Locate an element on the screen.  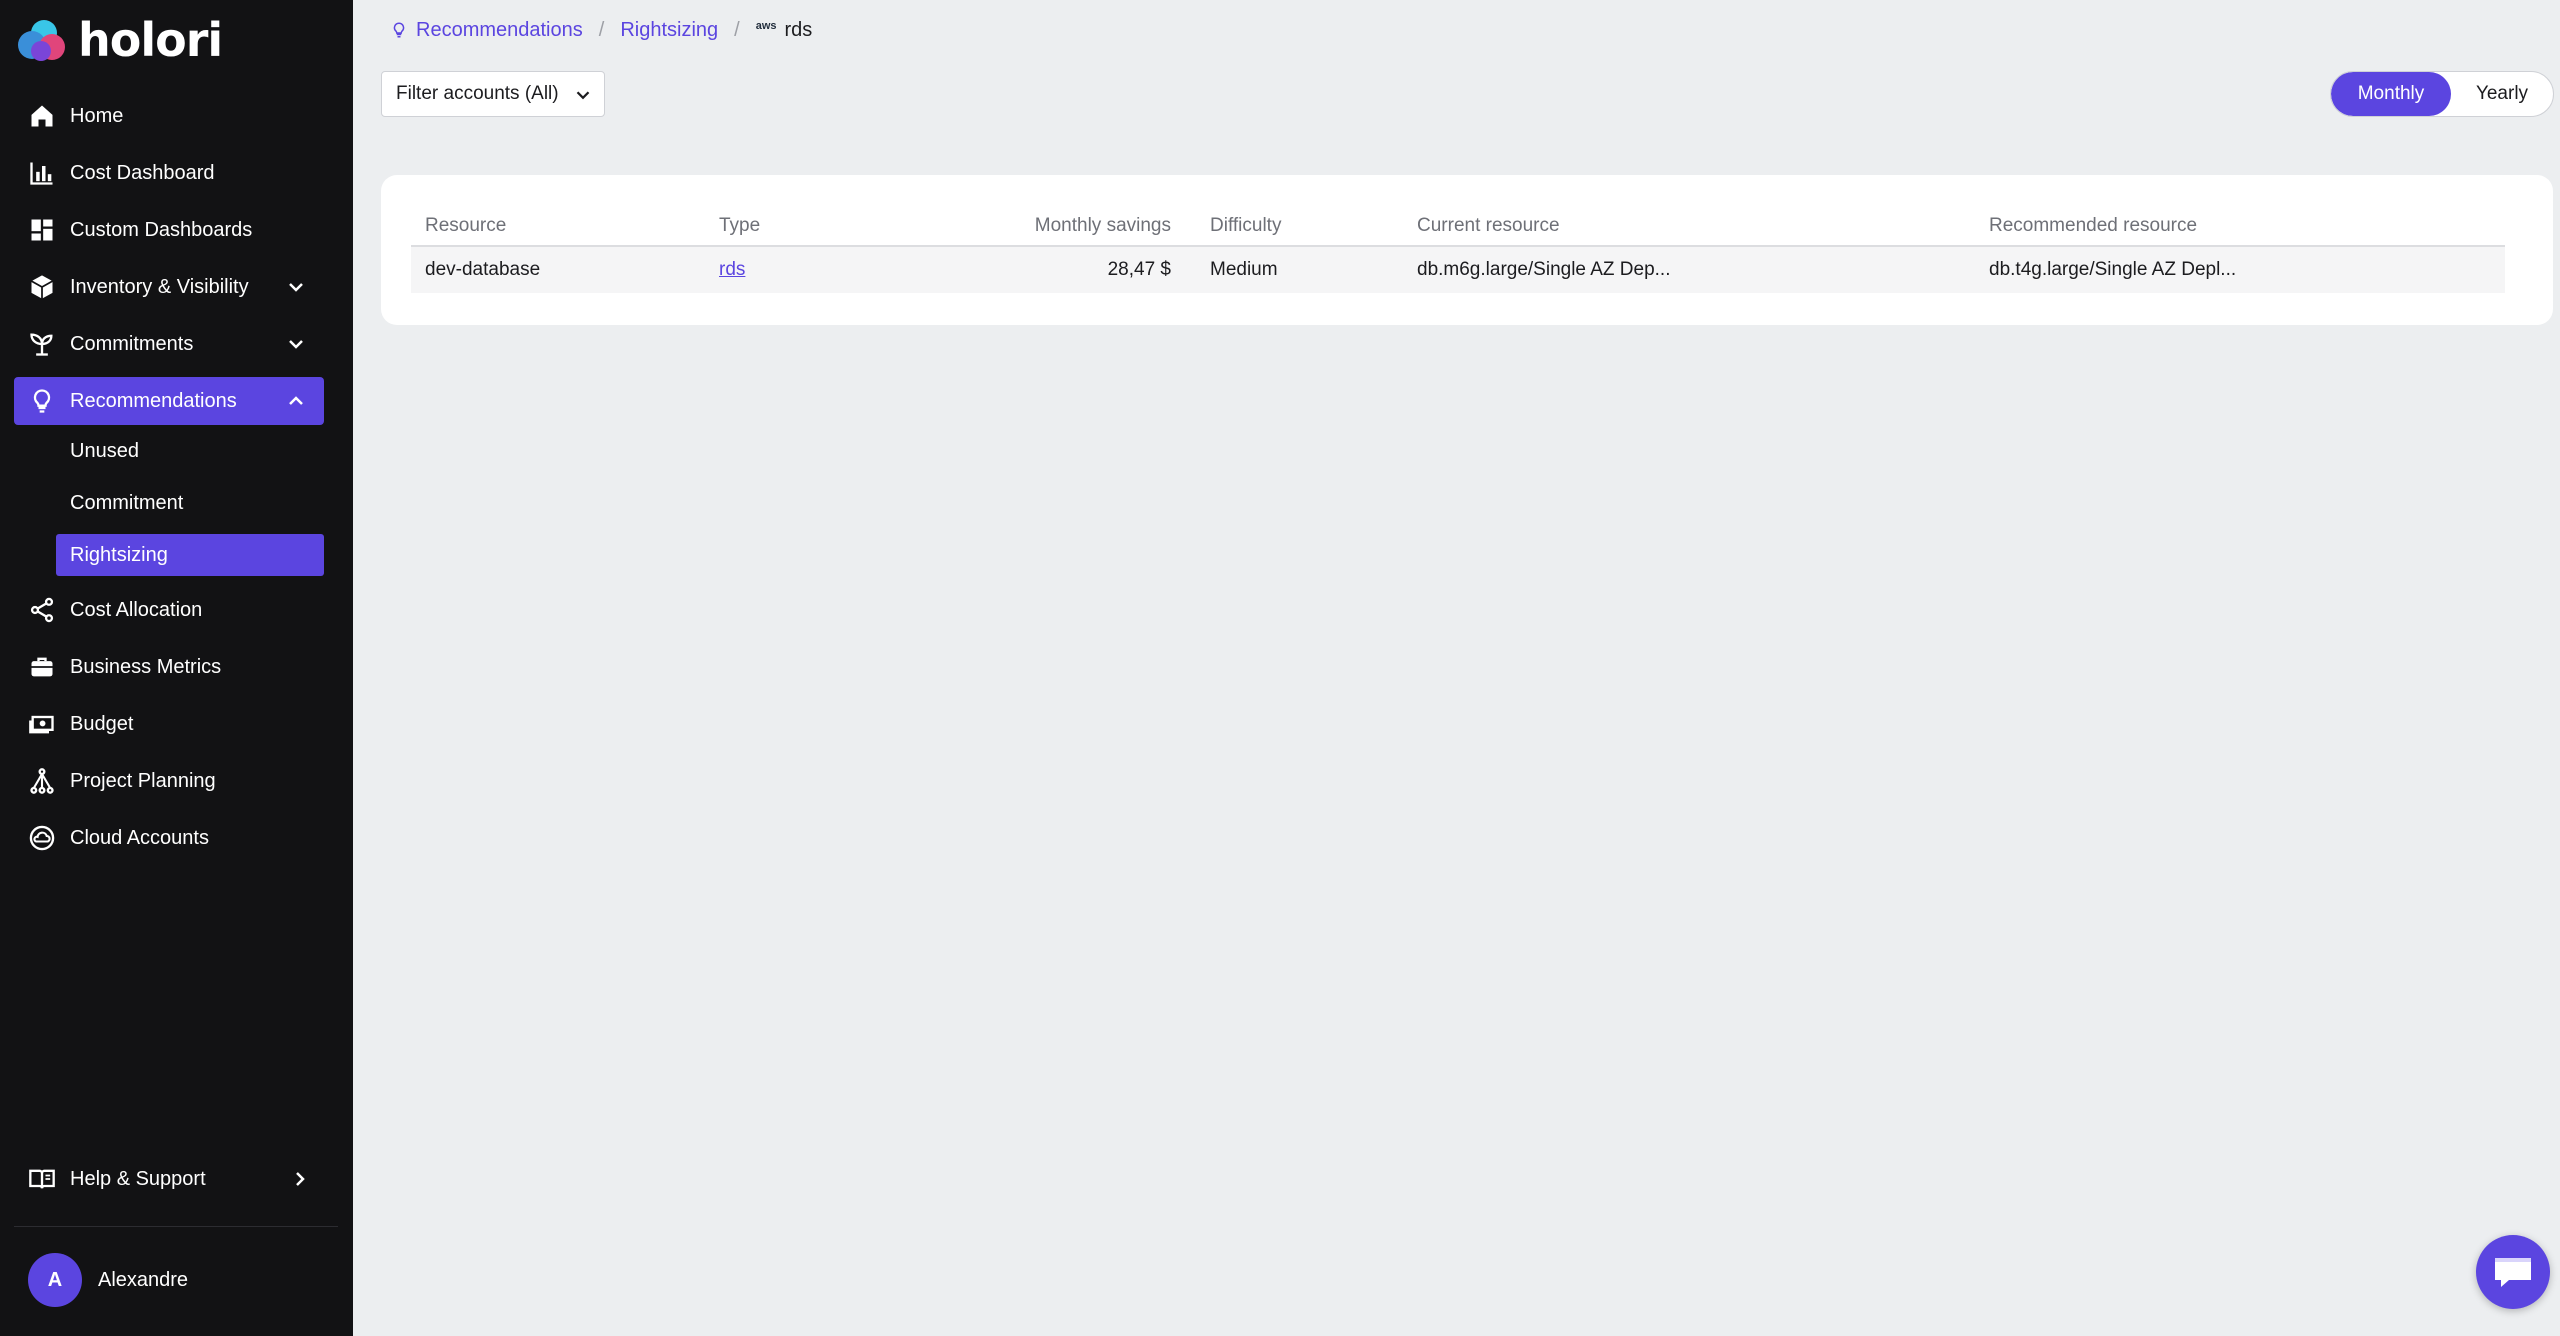
sidebar-item-help-support: Help & Support is located at coordinates (169, 1179).